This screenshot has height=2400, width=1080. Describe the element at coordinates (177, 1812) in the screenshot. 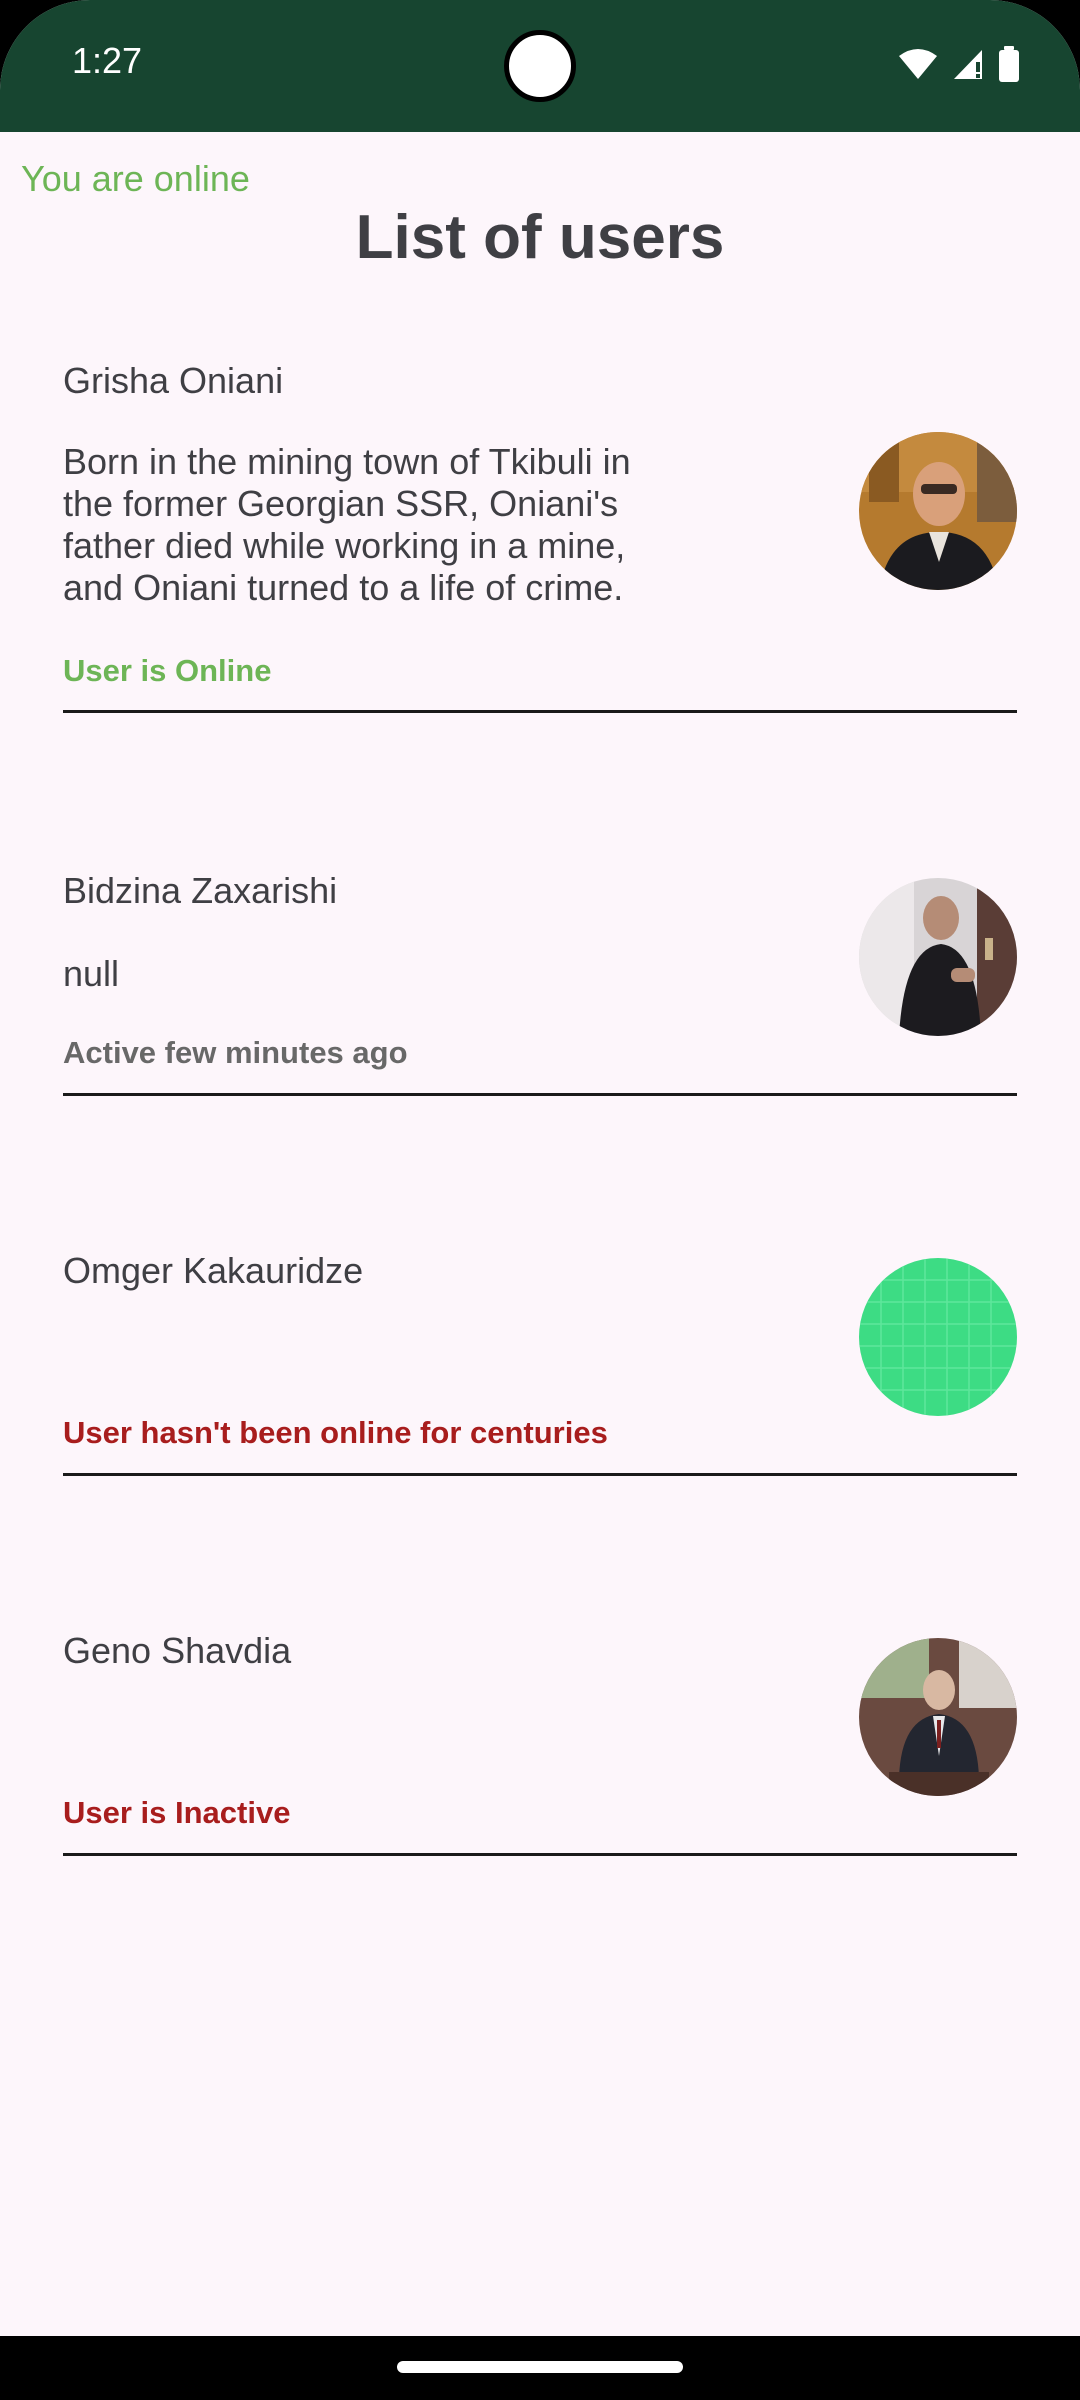

I see `user-status: User is Inactive` at that location.